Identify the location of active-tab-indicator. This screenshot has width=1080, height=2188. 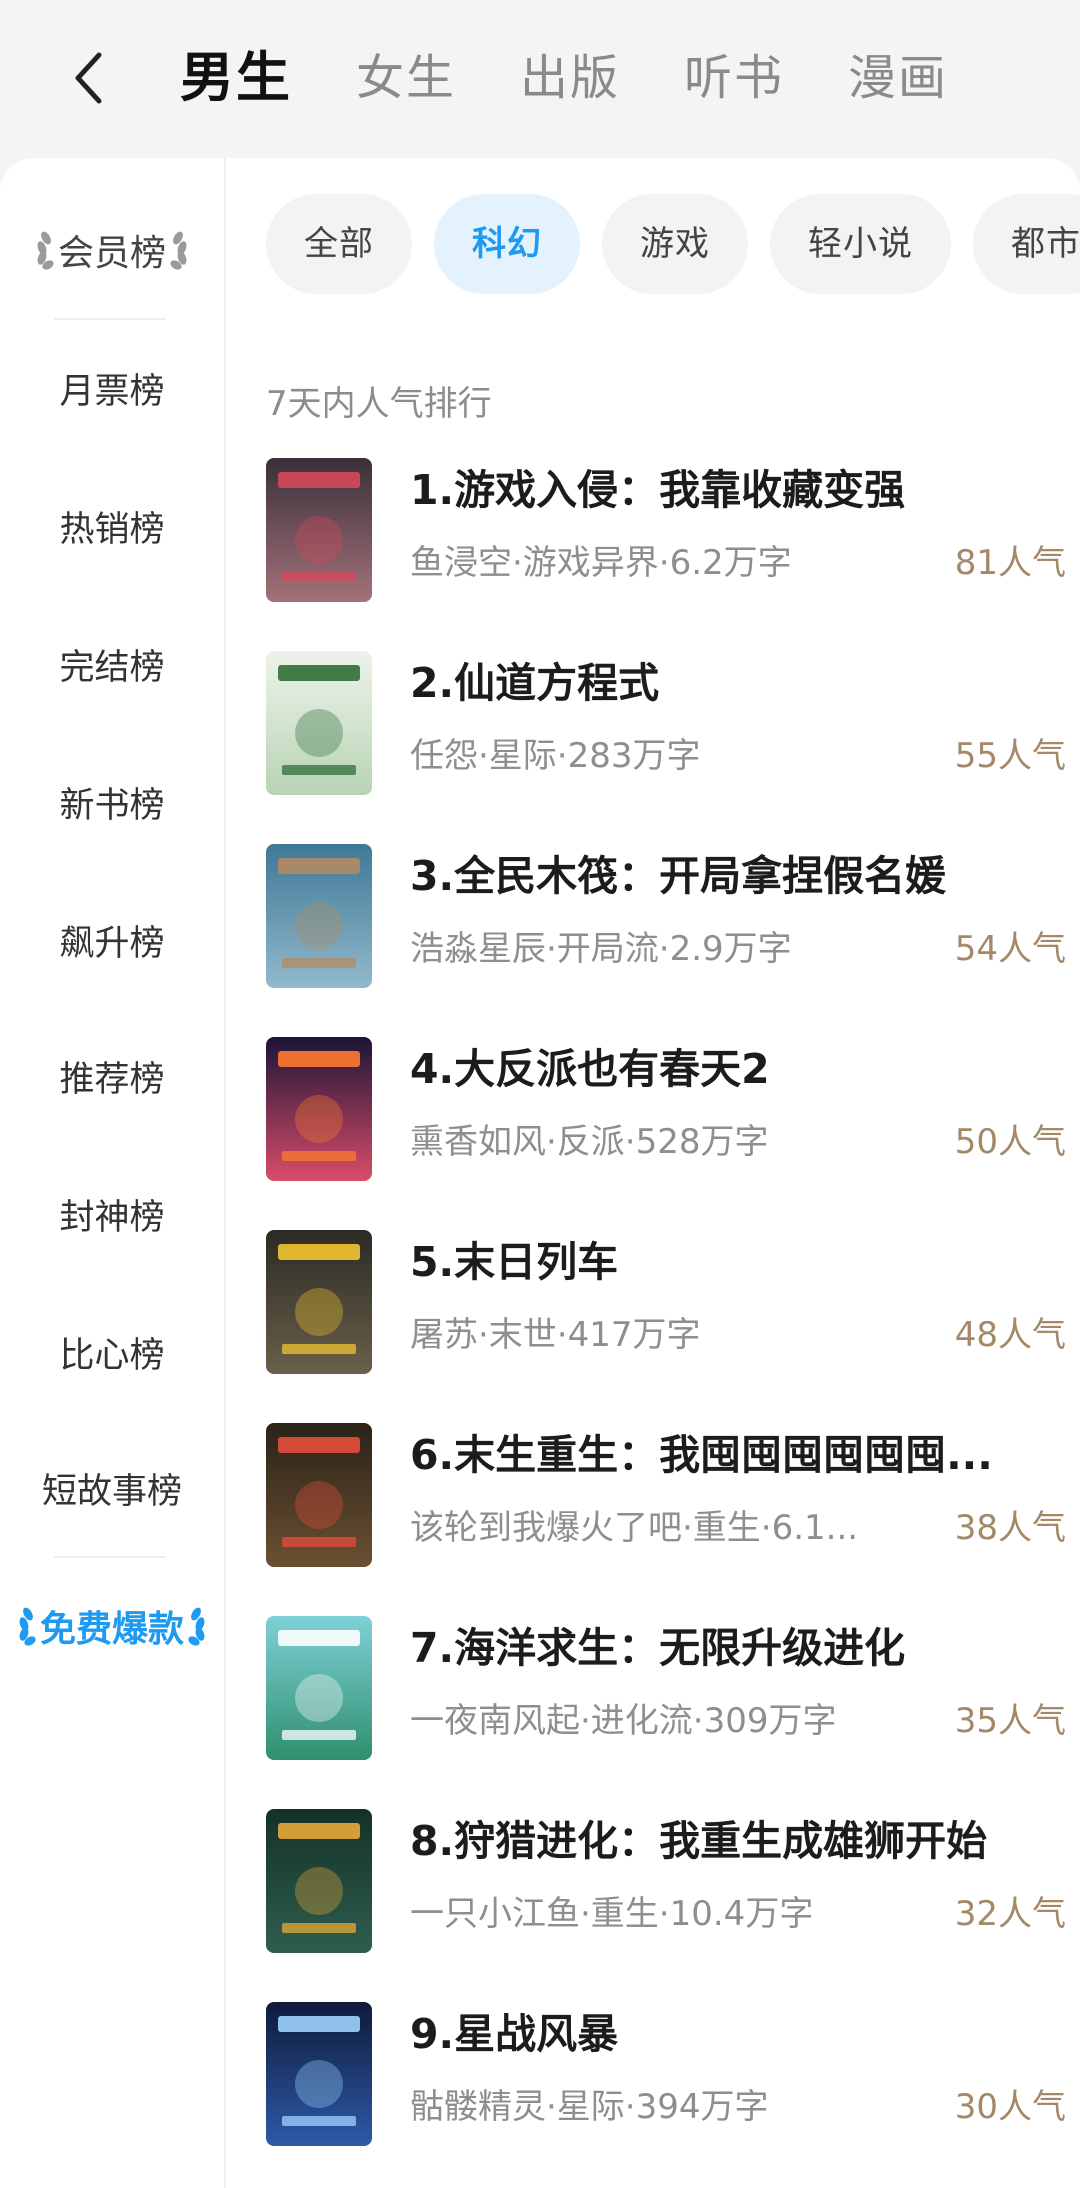
(236, 146).